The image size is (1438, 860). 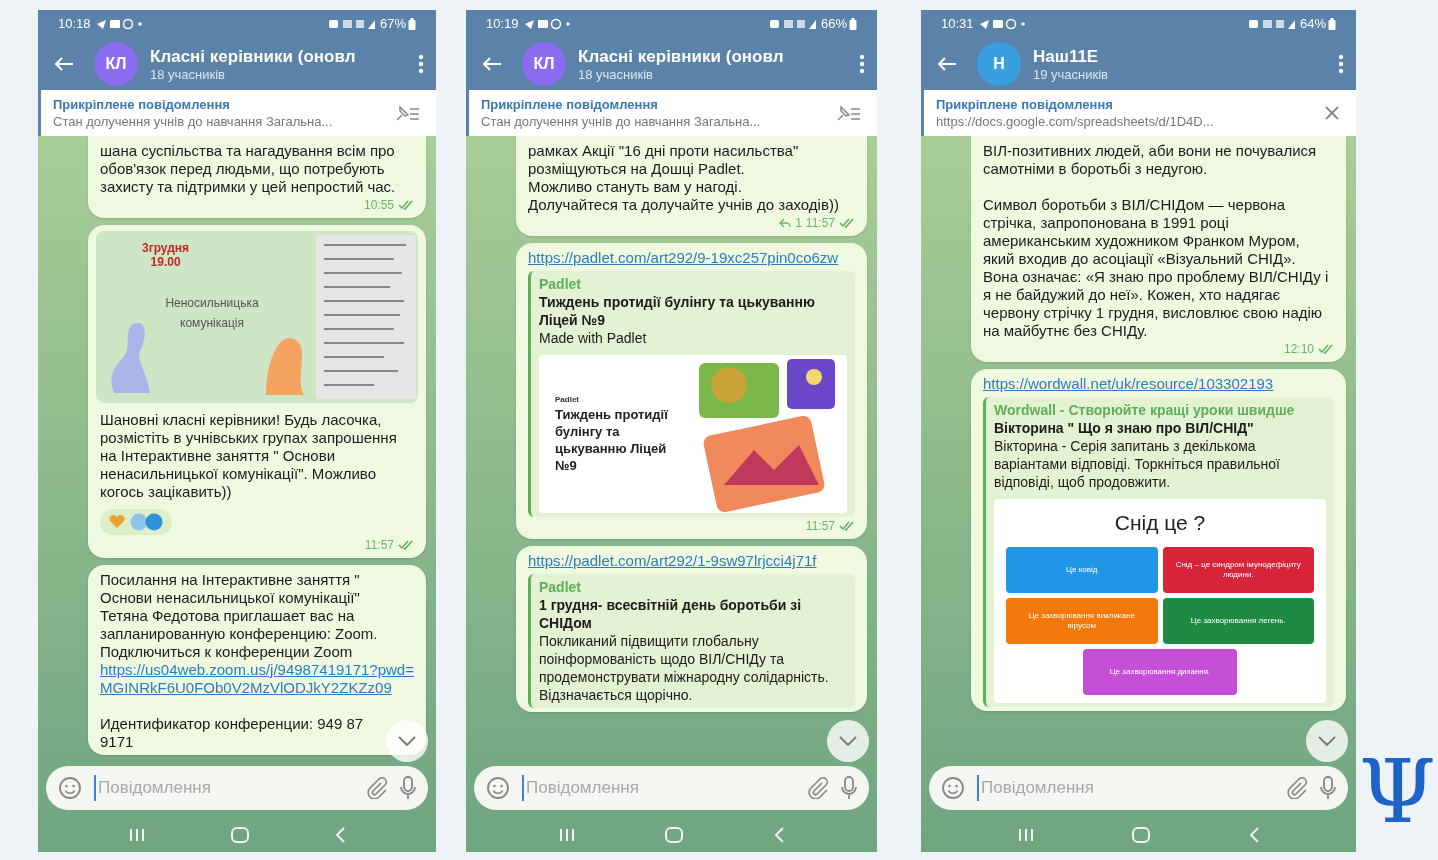 What do you see at coordinates (1238, 569) in the screenshot?
I see `answer-tile: Снід – це синдром імунодефіциту людини.` at bounding box center [1238, 569].